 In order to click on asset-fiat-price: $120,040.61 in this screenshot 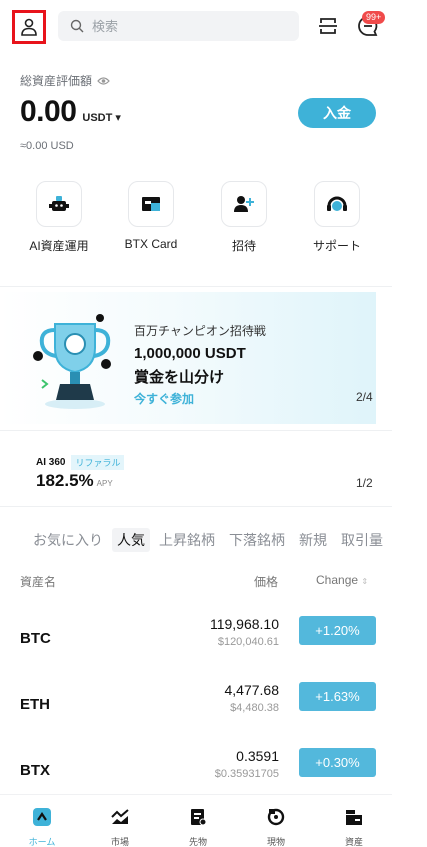, I will do `click(248, 642)`.